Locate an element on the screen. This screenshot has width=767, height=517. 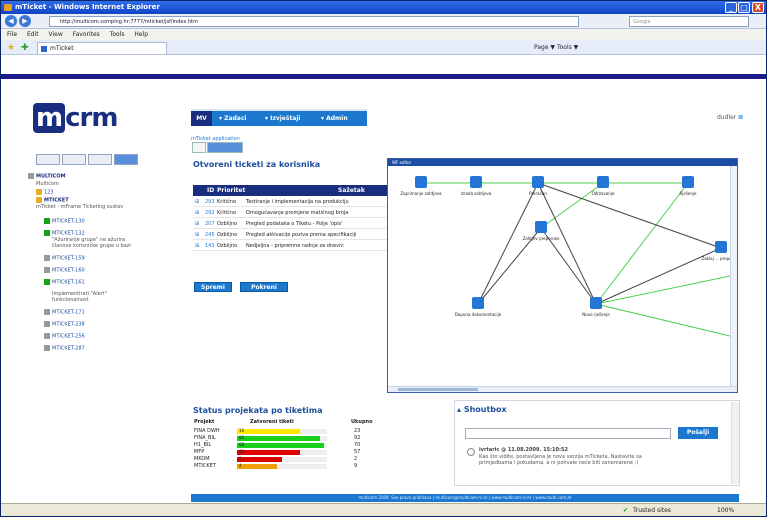
search-input: Google is located at coordinates (689, 21).